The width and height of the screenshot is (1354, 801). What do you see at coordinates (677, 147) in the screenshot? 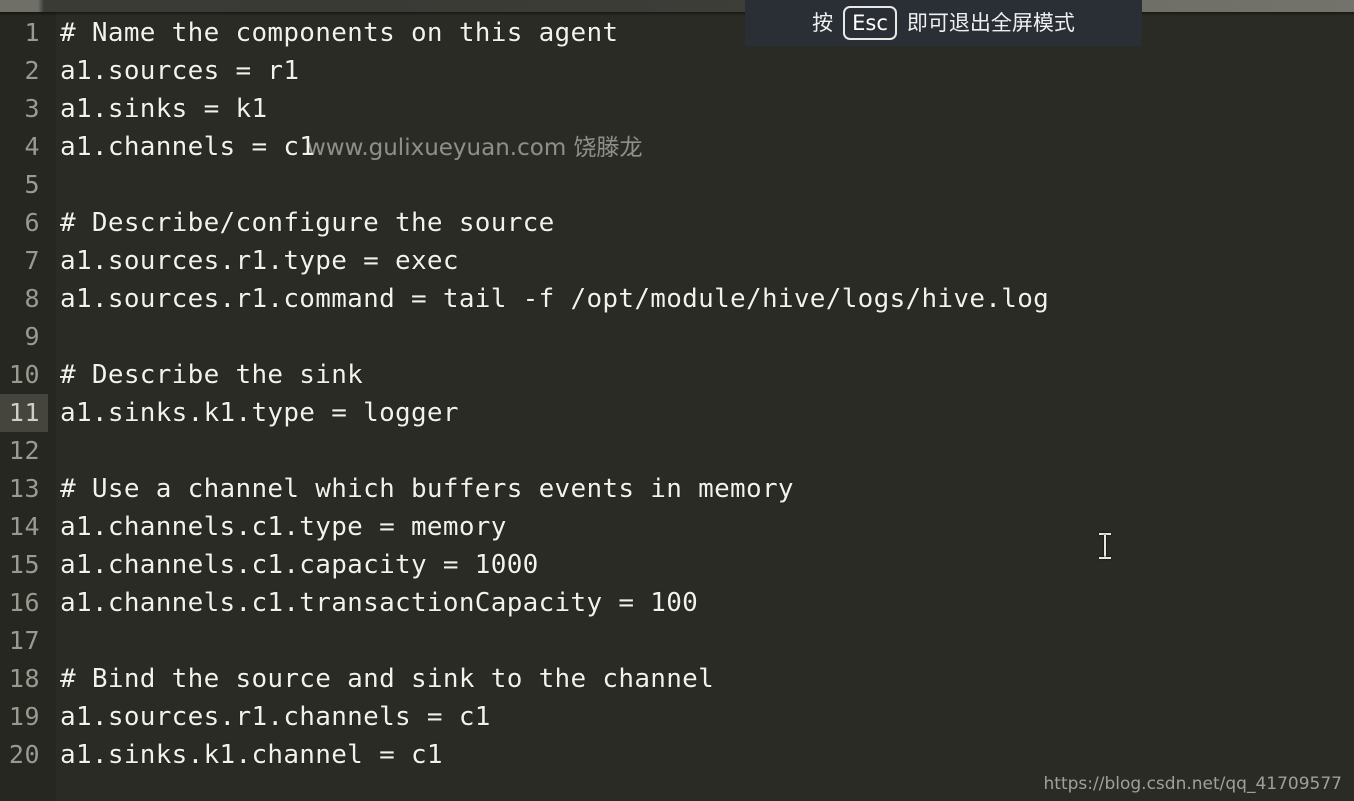
I see `code-line: 4 a1.channels = c1` at bounding box center [677, 147].